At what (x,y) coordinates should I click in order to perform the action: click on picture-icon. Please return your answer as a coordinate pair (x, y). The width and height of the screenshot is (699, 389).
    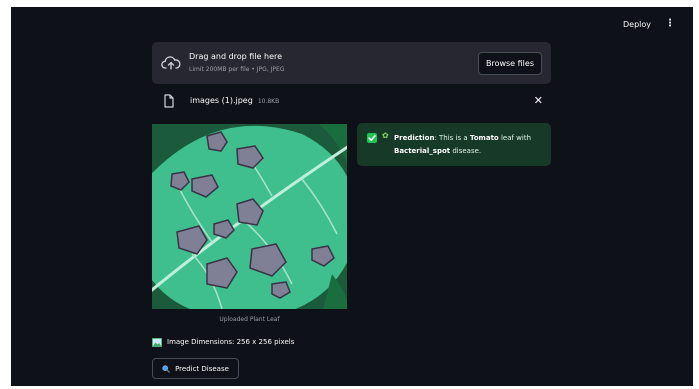
    Looking at the image, I should click on (157, 342).